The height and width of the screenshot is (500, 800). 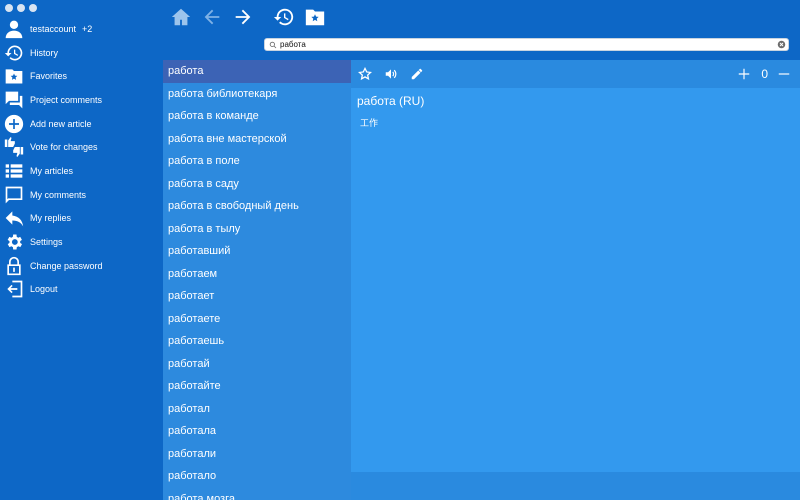 I want to click on sidebar-item-change-password: Change password, so click(x=81, y=266).